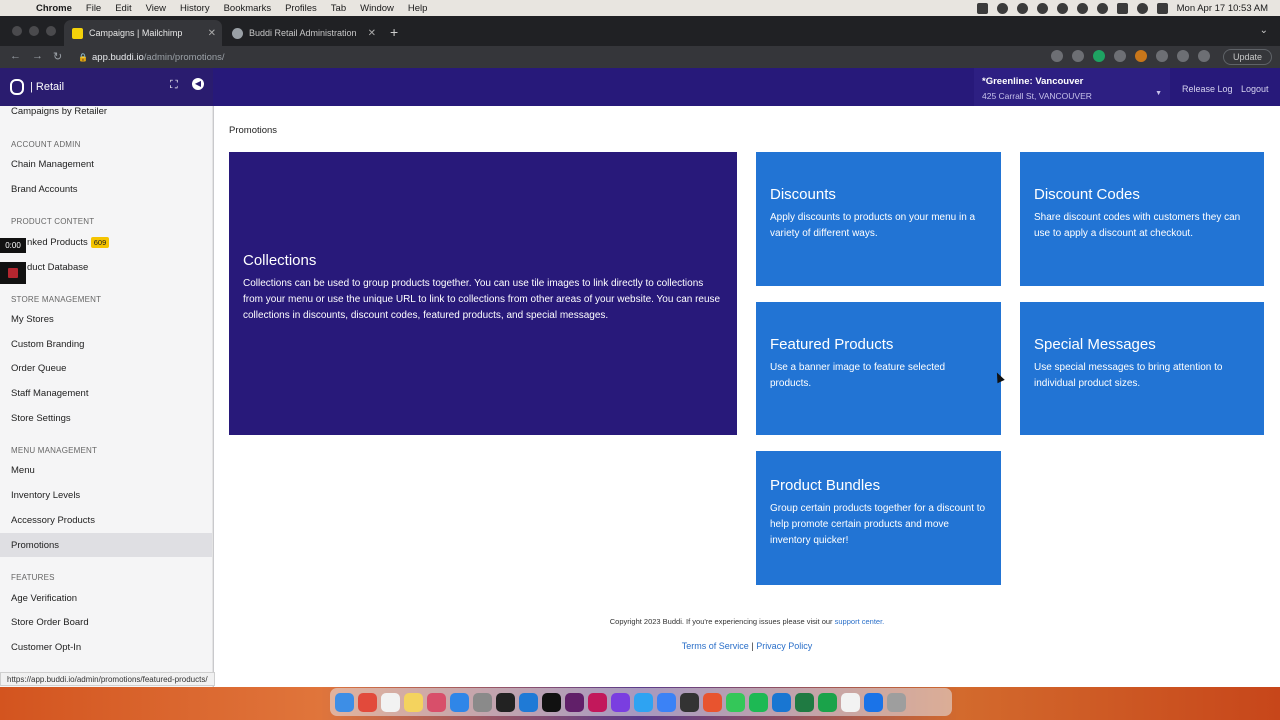 The image size is (1280, 720). Describe the element at coordinates (715, 646) in the screenshot. I see `terms-of-service-link: Terms of Service` at that location.